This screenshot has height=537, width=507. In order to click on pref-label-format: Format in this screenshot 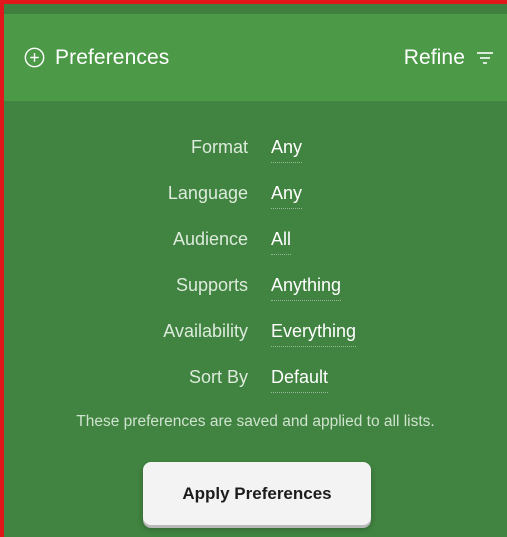, I will do `click(219, 147)`.